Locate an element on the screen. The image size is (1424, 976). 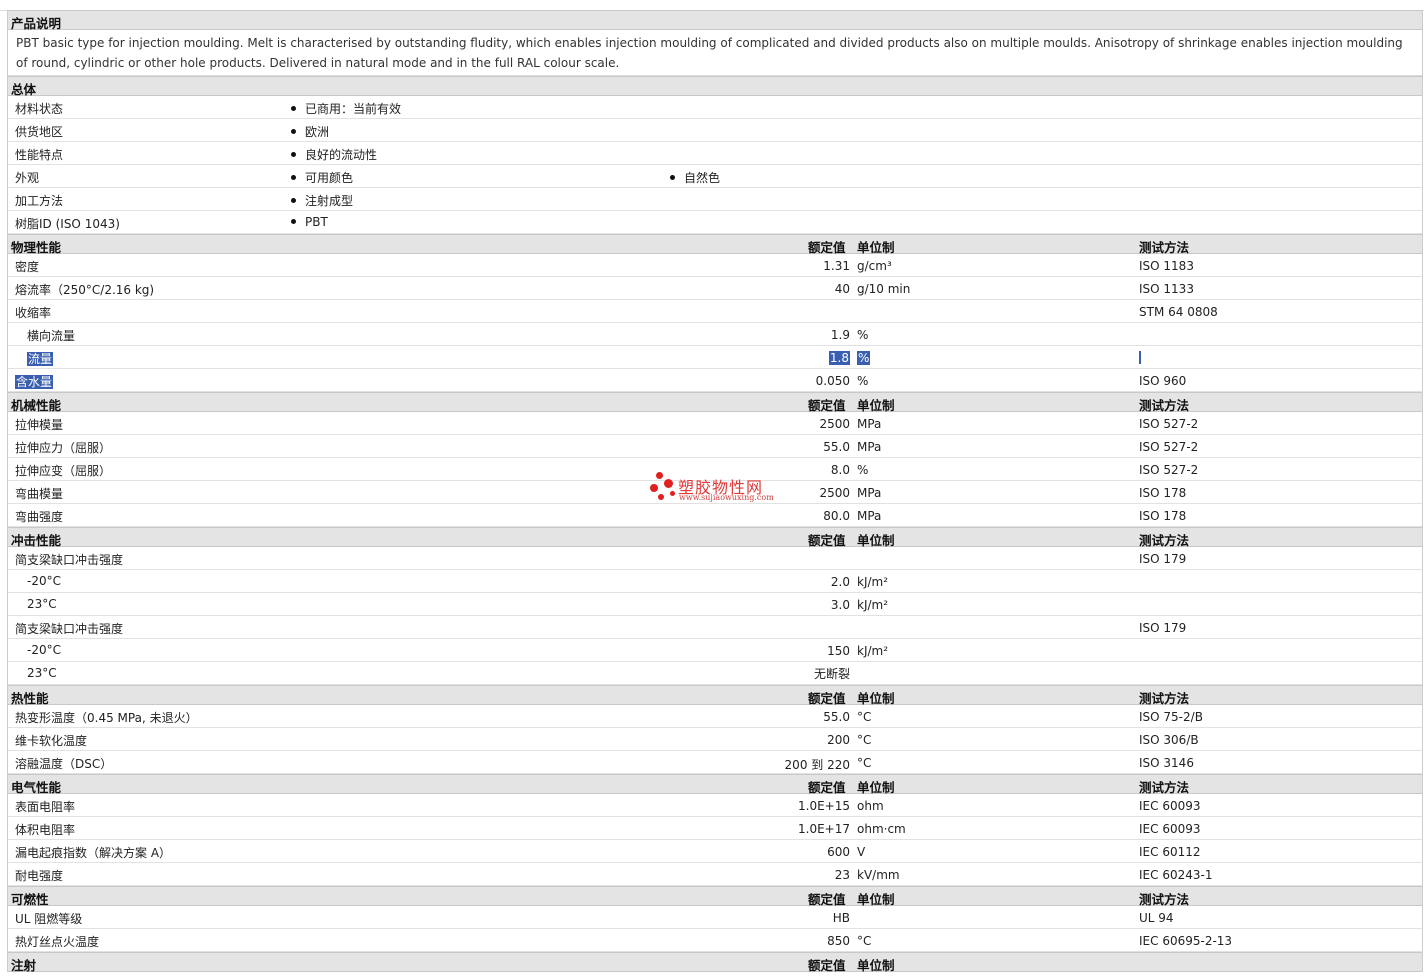
table-row: 含水量 0.050 % ISO 960 is located at coordinates (715, 380).